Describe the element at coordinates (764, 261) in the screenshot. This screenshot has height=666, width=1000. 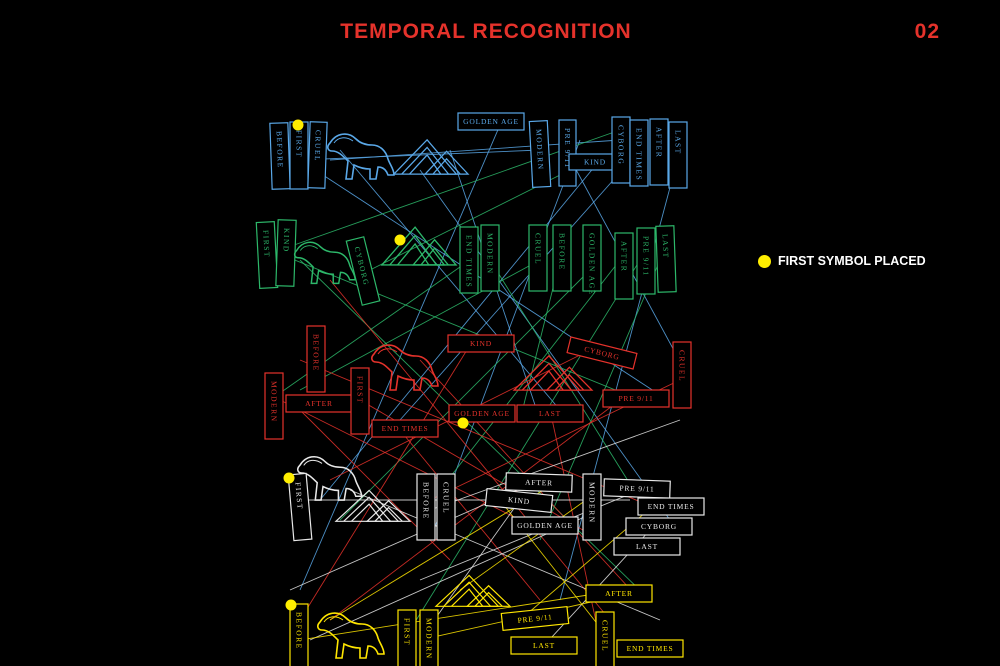
I see `legend-marker-icon` at that location.